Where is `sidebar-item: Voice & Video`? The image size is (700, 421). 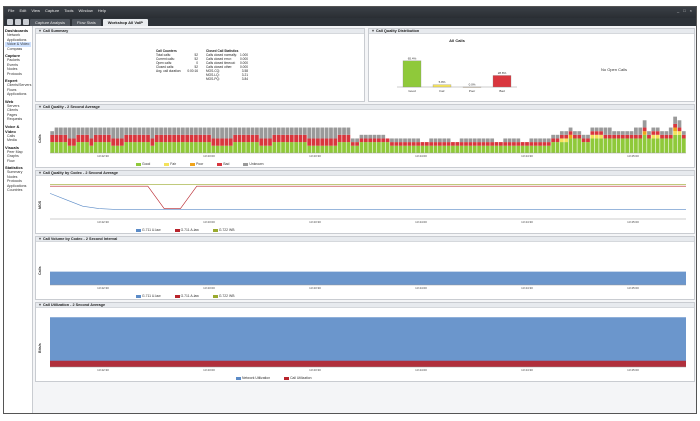 sidebar-item: Voice & Video is located at coordinates (18, 44).